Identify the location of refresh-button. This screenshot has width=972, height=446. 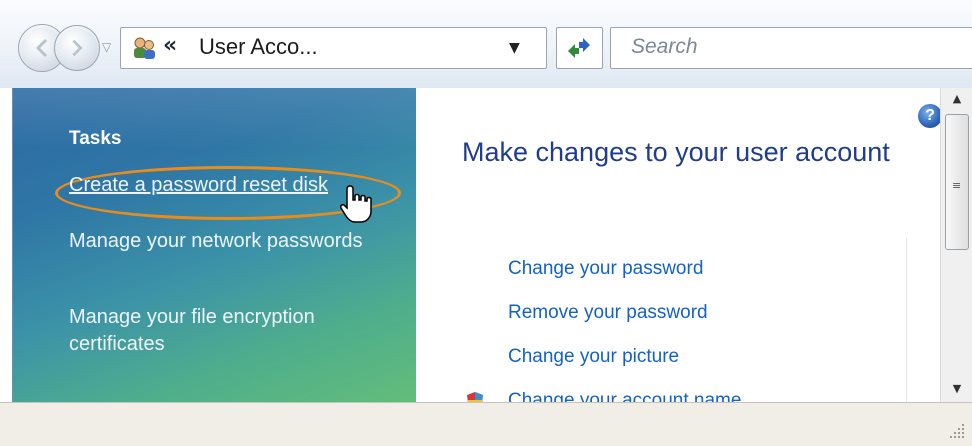
(579, 48).